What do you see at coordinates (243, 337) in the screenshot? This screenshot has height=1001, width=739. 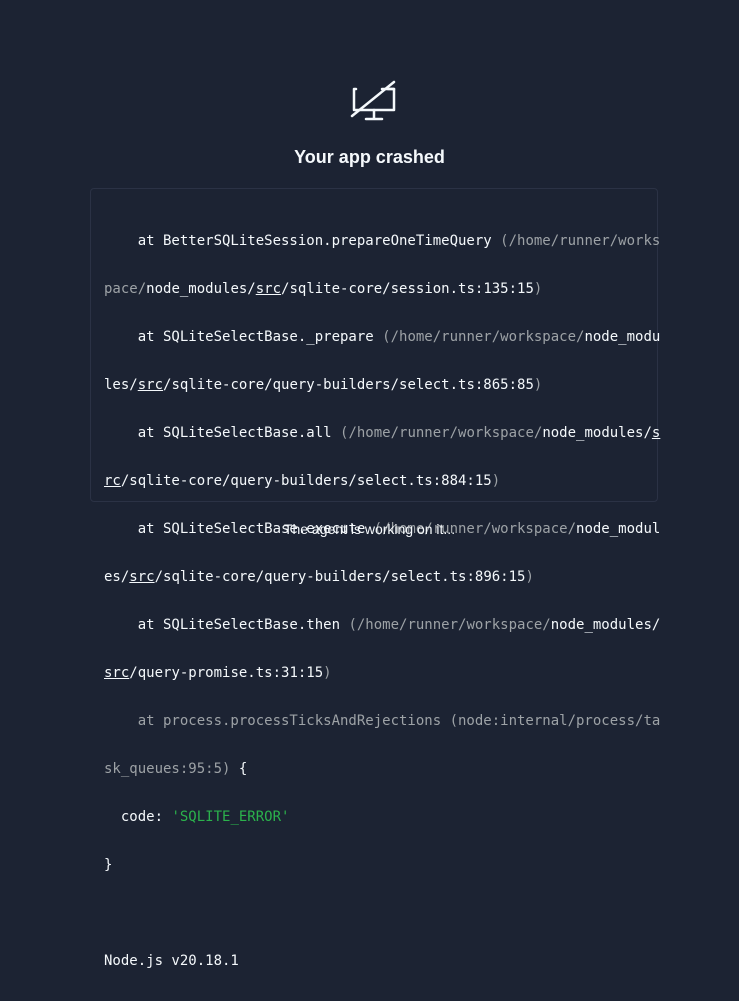 I see `log-text: at SQLiteSelectBase._prepare` at bounding box center [243, 337].